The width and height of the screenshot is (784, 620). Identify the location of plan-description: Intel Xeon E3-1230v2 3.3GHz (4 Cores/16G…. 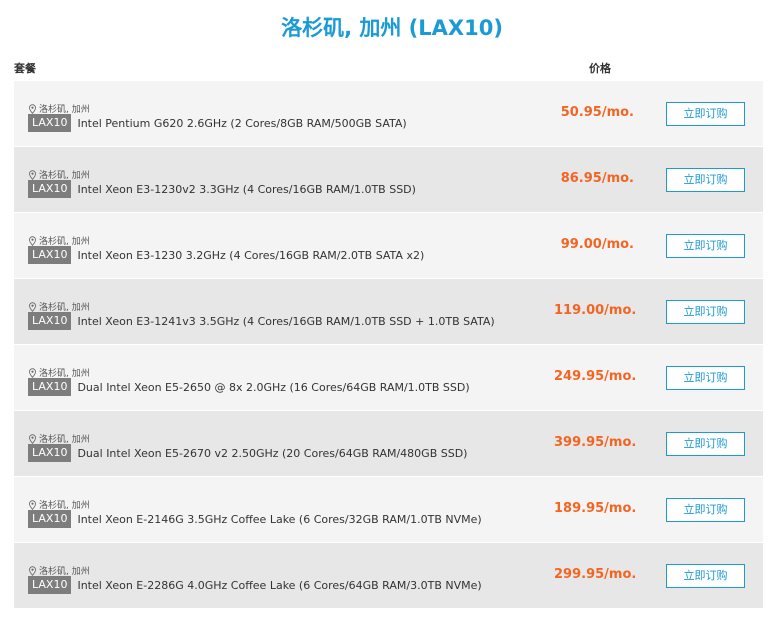
(246, 189).